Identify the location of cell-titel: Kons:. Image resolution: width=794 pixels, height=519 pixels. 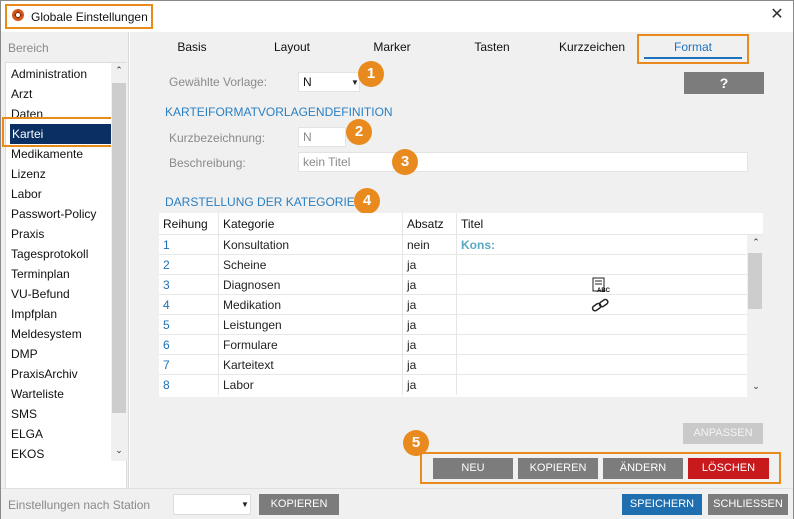
(602, 245).